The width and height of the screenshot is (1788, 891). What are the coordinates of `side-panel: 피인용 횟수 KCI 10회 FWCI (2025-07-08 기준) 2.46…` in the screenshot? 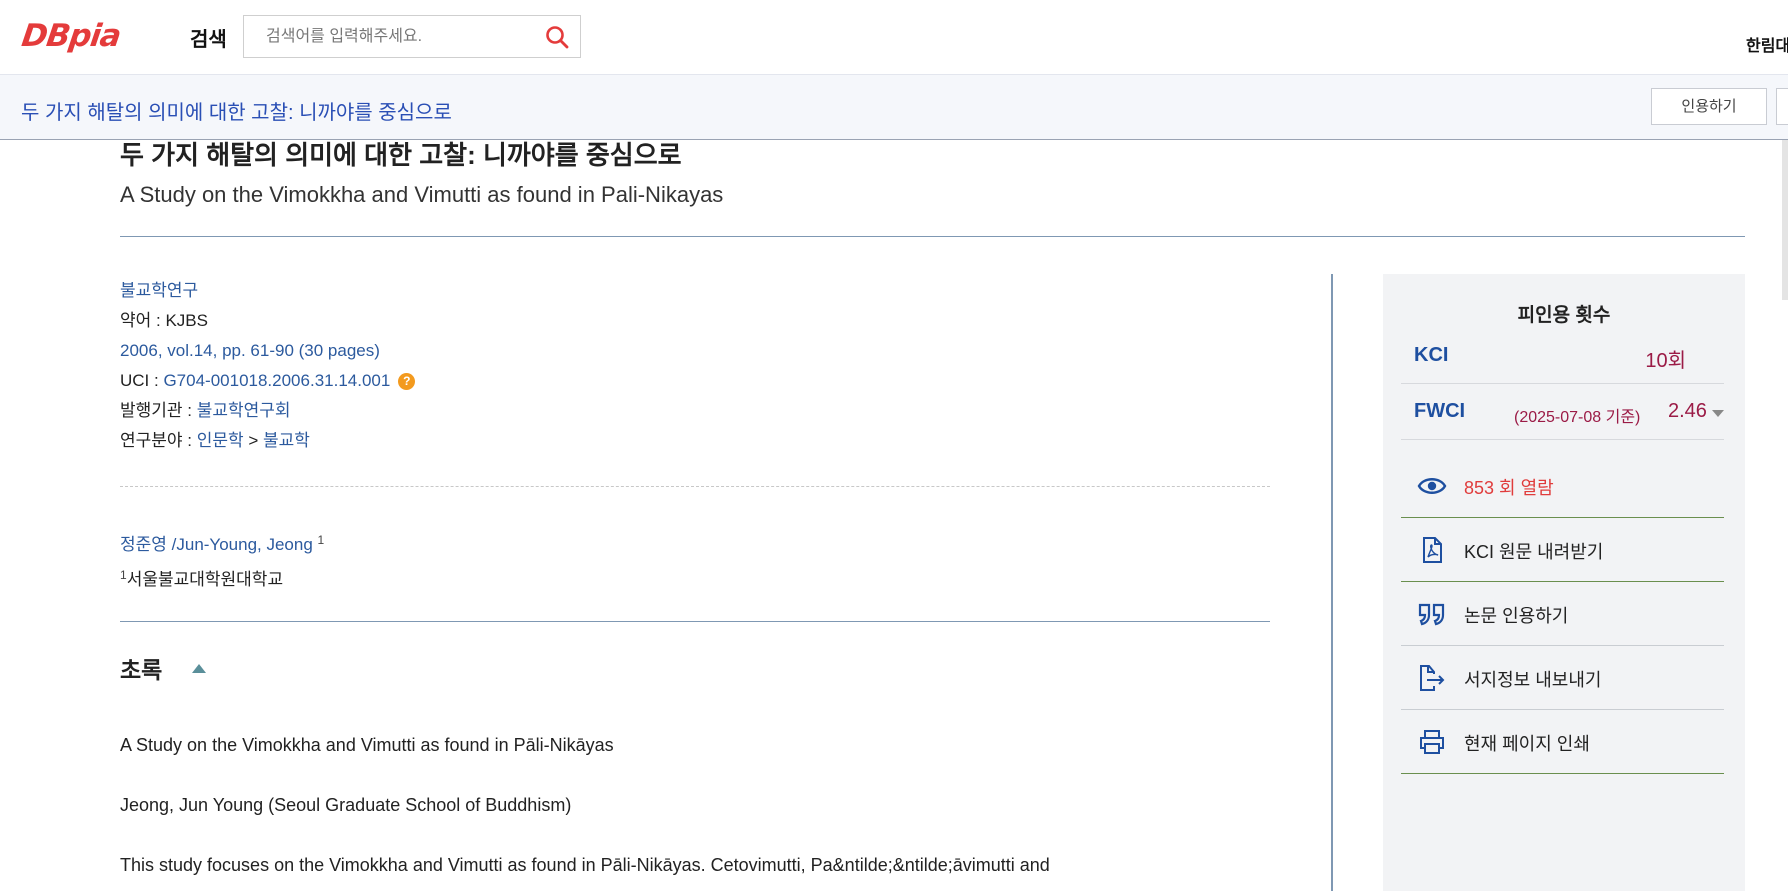 It's located at (1564, 582).